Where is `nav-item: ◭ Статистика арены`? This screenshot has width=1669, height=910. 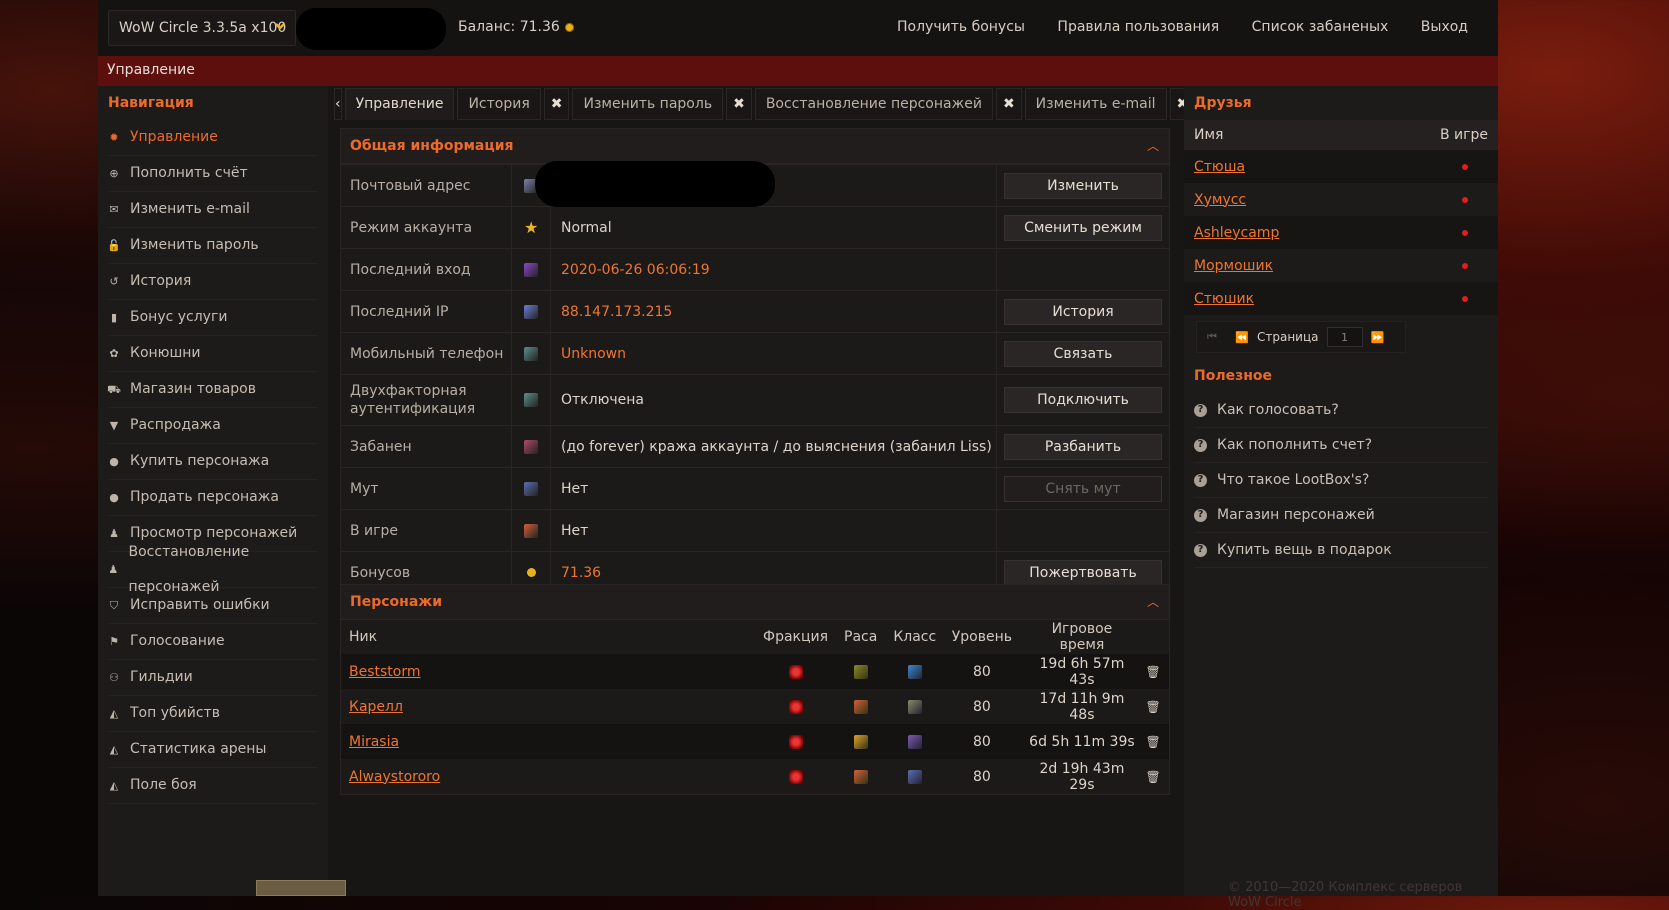 nav-item: ◭ Статистика арены is located at coordinates (213, 750).